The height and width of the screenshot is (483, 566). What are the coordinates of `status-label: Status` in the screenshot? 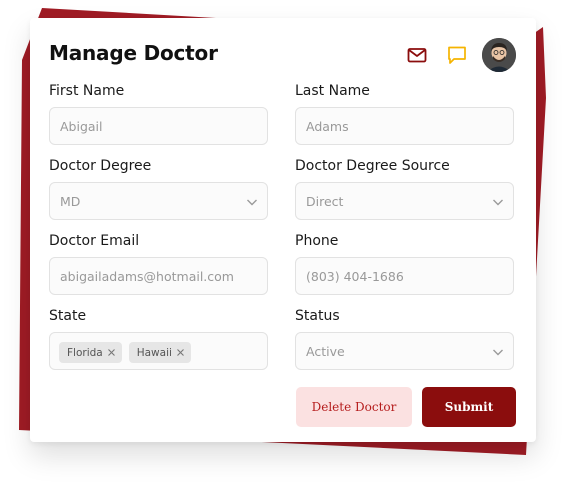 It's located at (317, 316).